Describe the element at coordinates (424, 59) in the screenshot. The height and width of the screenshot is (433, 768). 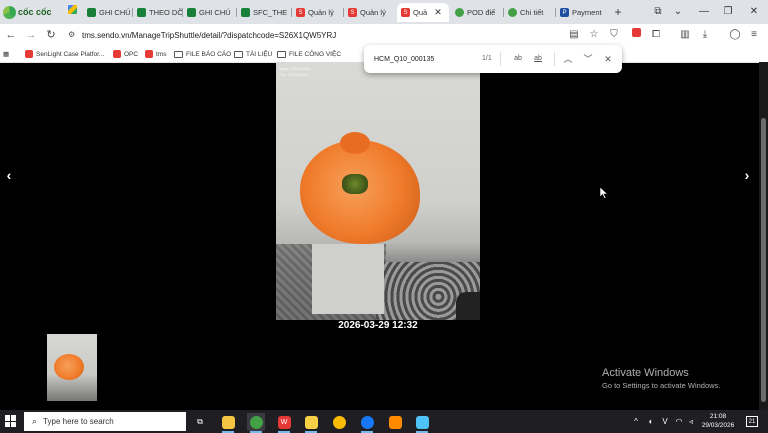
I see `find-input` at that location.